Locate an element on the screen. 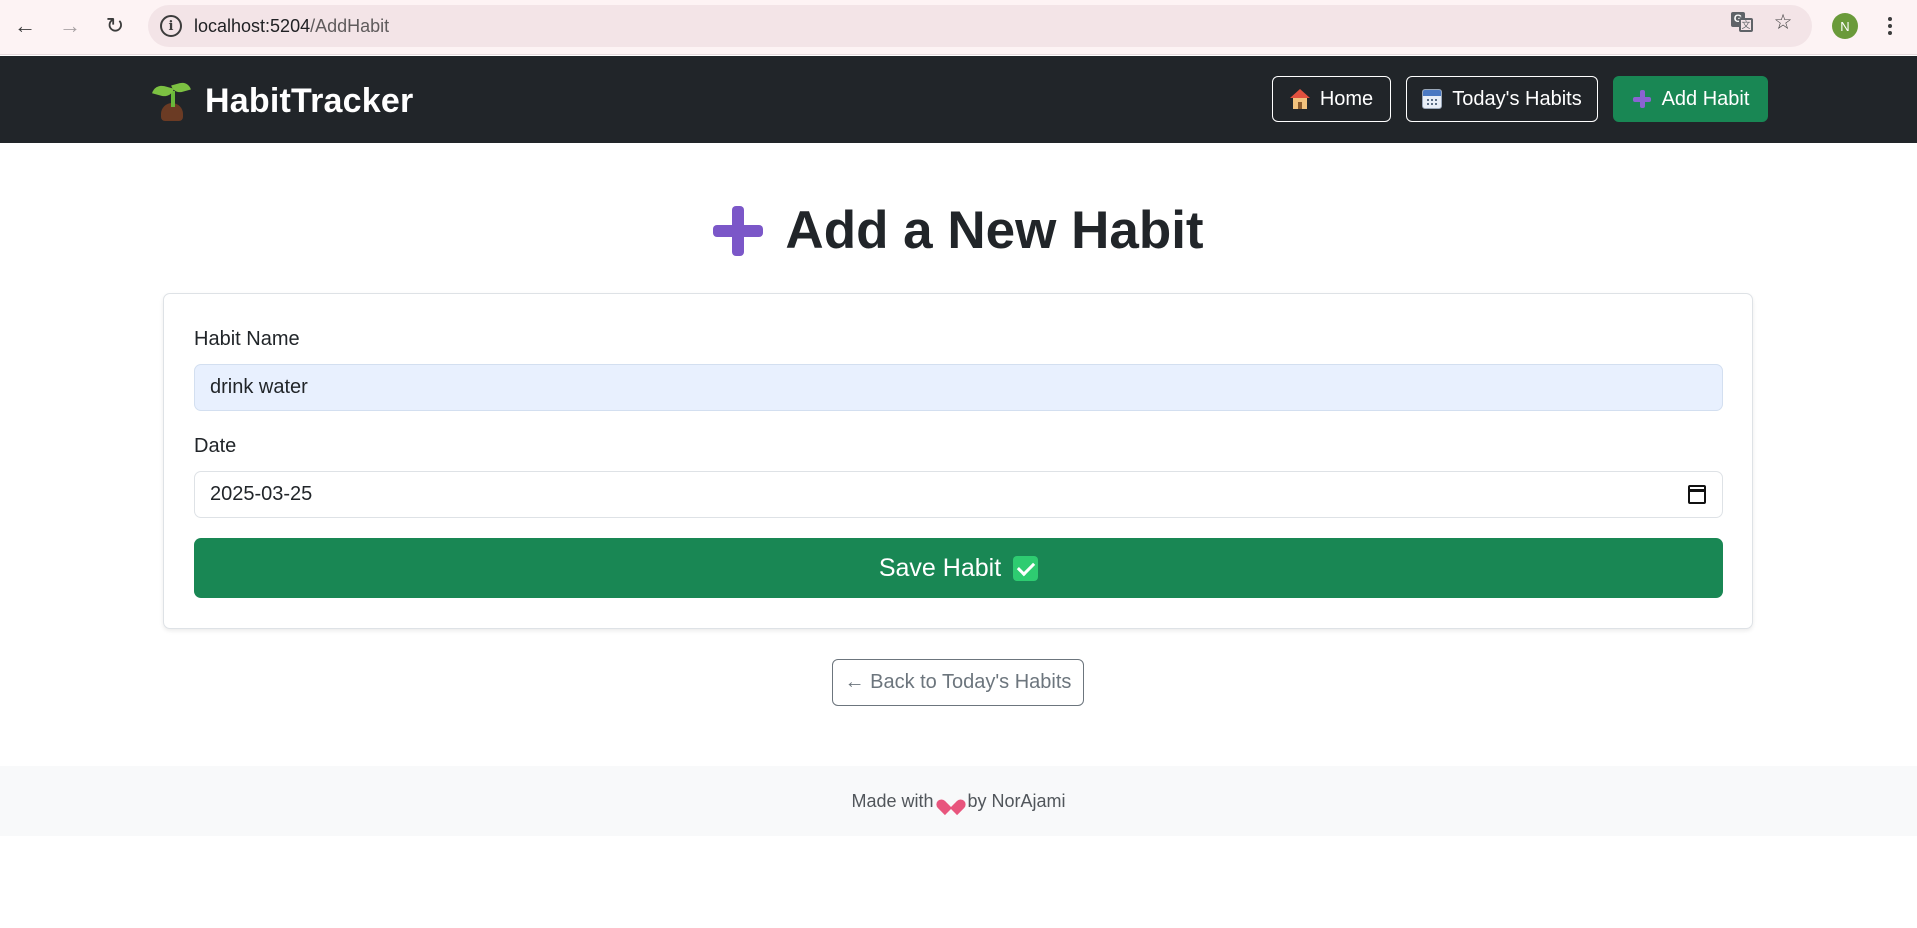  habit-name-label: Habit Name is located at coordinates (247, 339).